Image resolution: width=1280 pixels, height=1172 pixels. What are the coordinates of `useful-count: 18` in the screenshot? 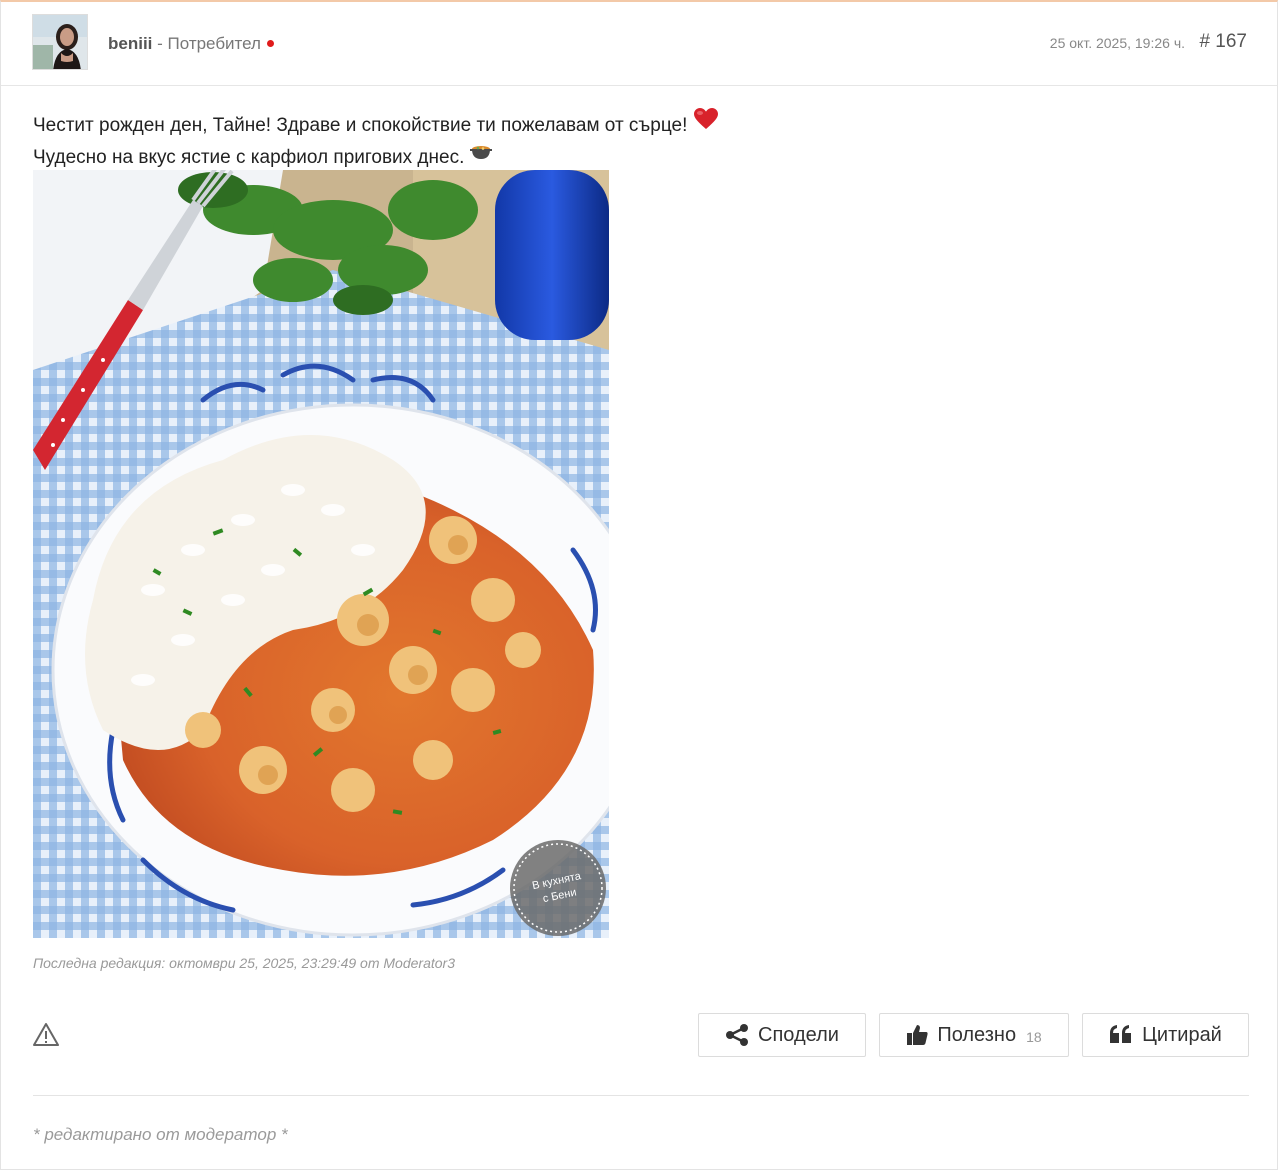 It's located at (1034, 1037).